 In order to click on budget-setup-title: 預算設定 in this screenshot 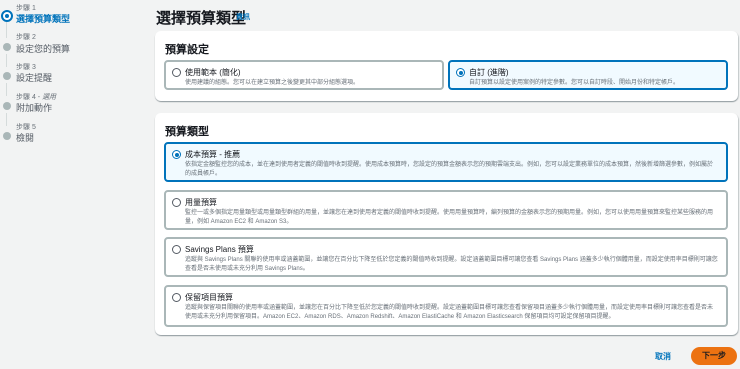, I will do `click(187, 50)`.